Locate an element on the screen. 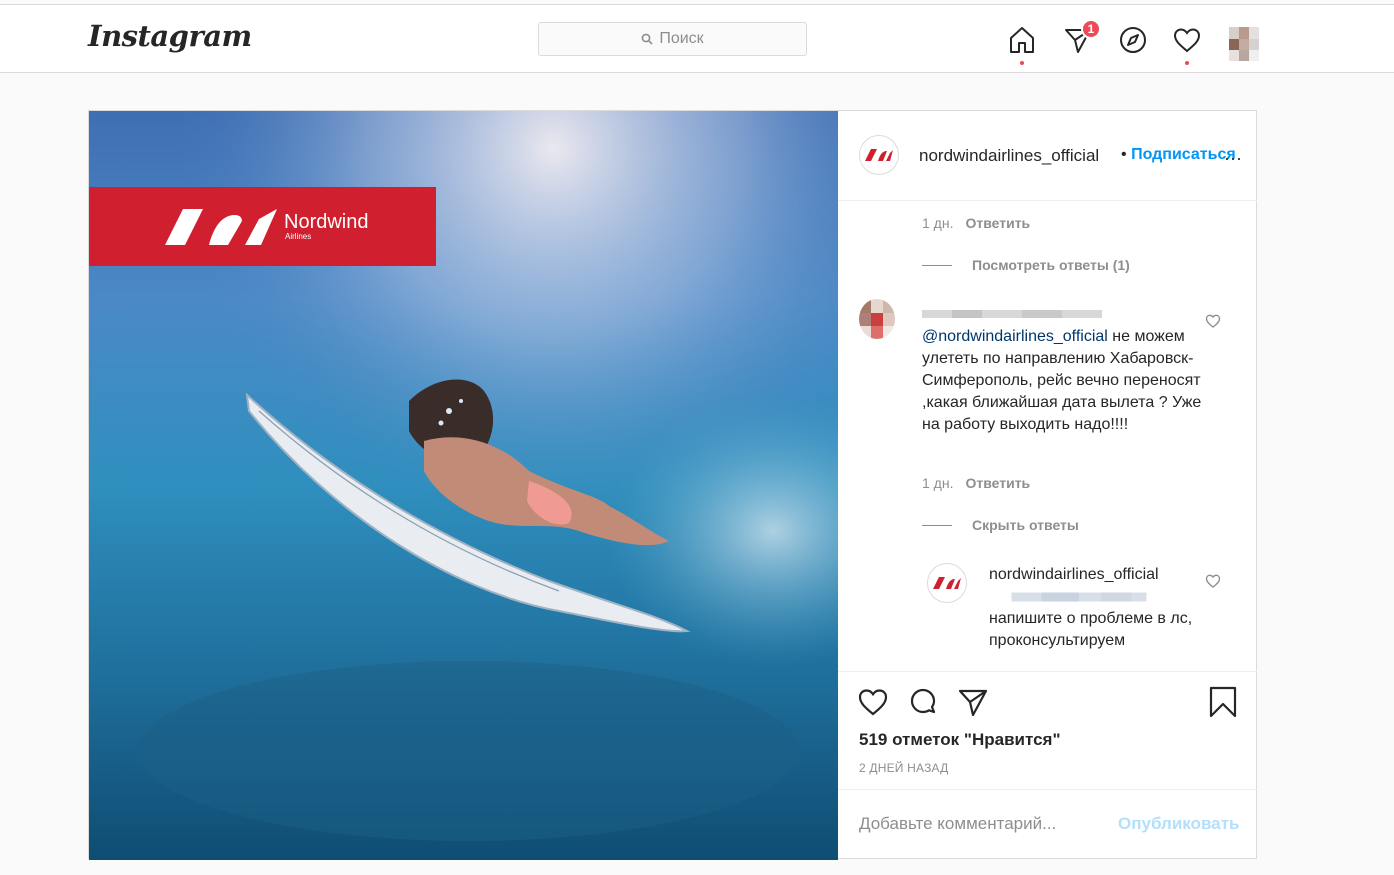 Image resolution: width=1394 pixels, height=875 pixels. likes-count: 519 отметок "Нравится" is located at coordinates (960, 740).